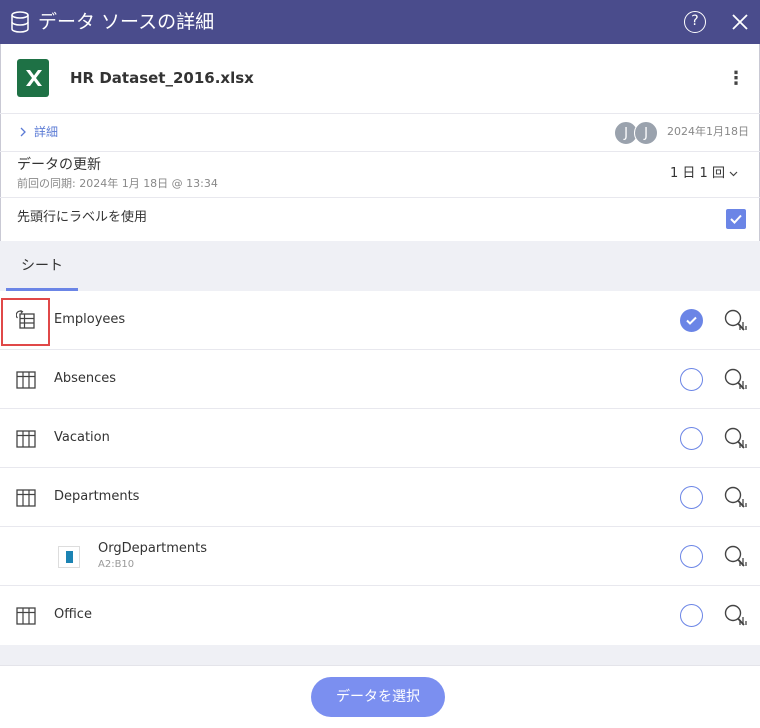  What do you see at coordinates (380, 615) in the screenshot?
I see `sheet-row-office: Office` at bounding box center [380, 615].